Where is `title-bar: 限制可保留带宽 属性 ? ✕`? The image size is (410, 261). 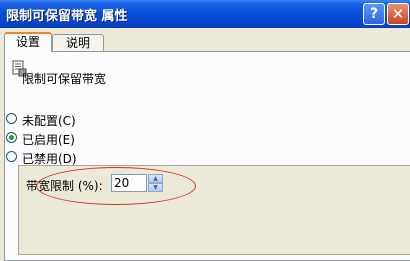 title-bar: 限制可保留带宽 属性 ? ✕ is located at coordinates (205, 14).